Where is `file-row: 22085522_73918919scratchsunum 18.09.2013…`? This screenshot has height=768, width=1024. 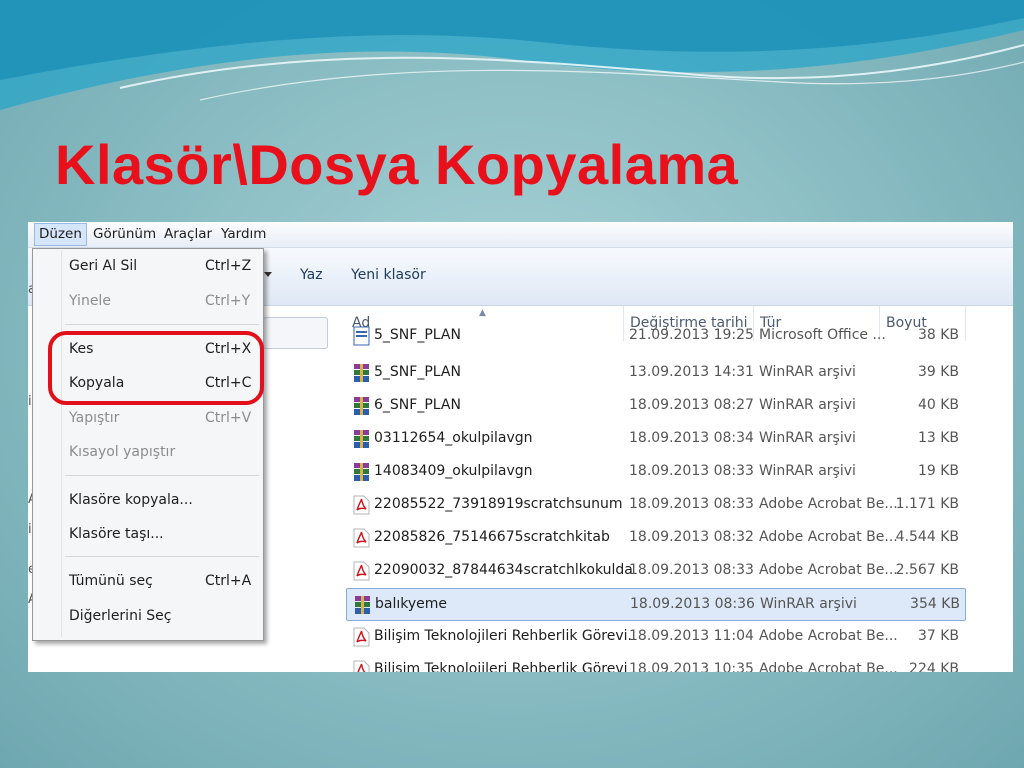 file-row: 22085522_73918919scratchsunum 18.09.2013… is located at coordinates (656, 505).